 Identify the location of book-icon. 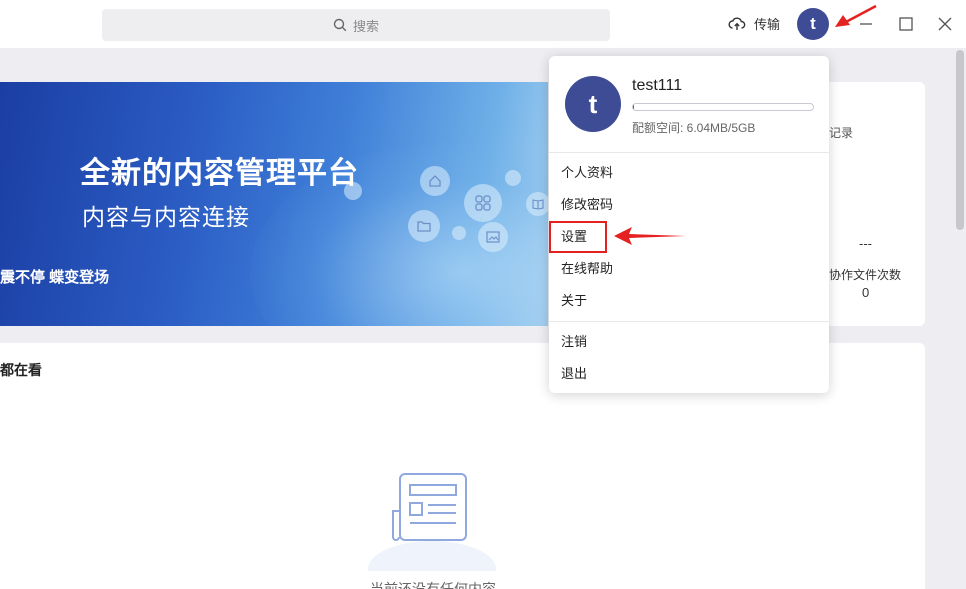
(537, 204).